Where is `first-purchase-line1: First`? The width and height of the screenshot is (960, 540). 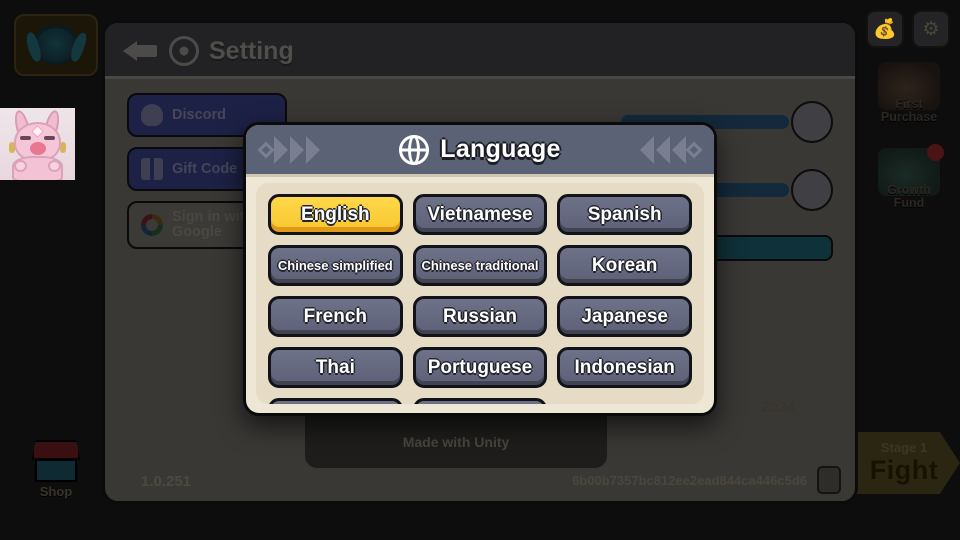 first-purchase-line1: First is located at coordinates (909, 104).